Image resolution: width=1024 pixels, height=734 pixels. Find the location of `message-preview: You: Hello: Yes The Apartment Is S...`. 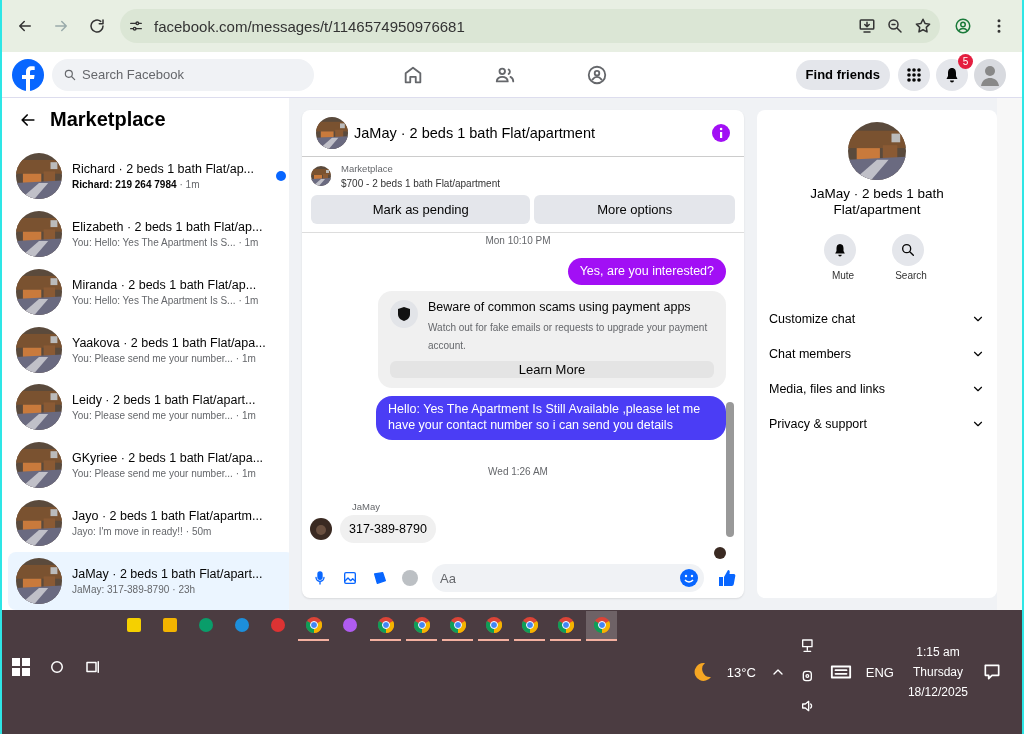

message-preview: You: Hello: Yes The Apartment Is S... is located at coordinates (154, 300).